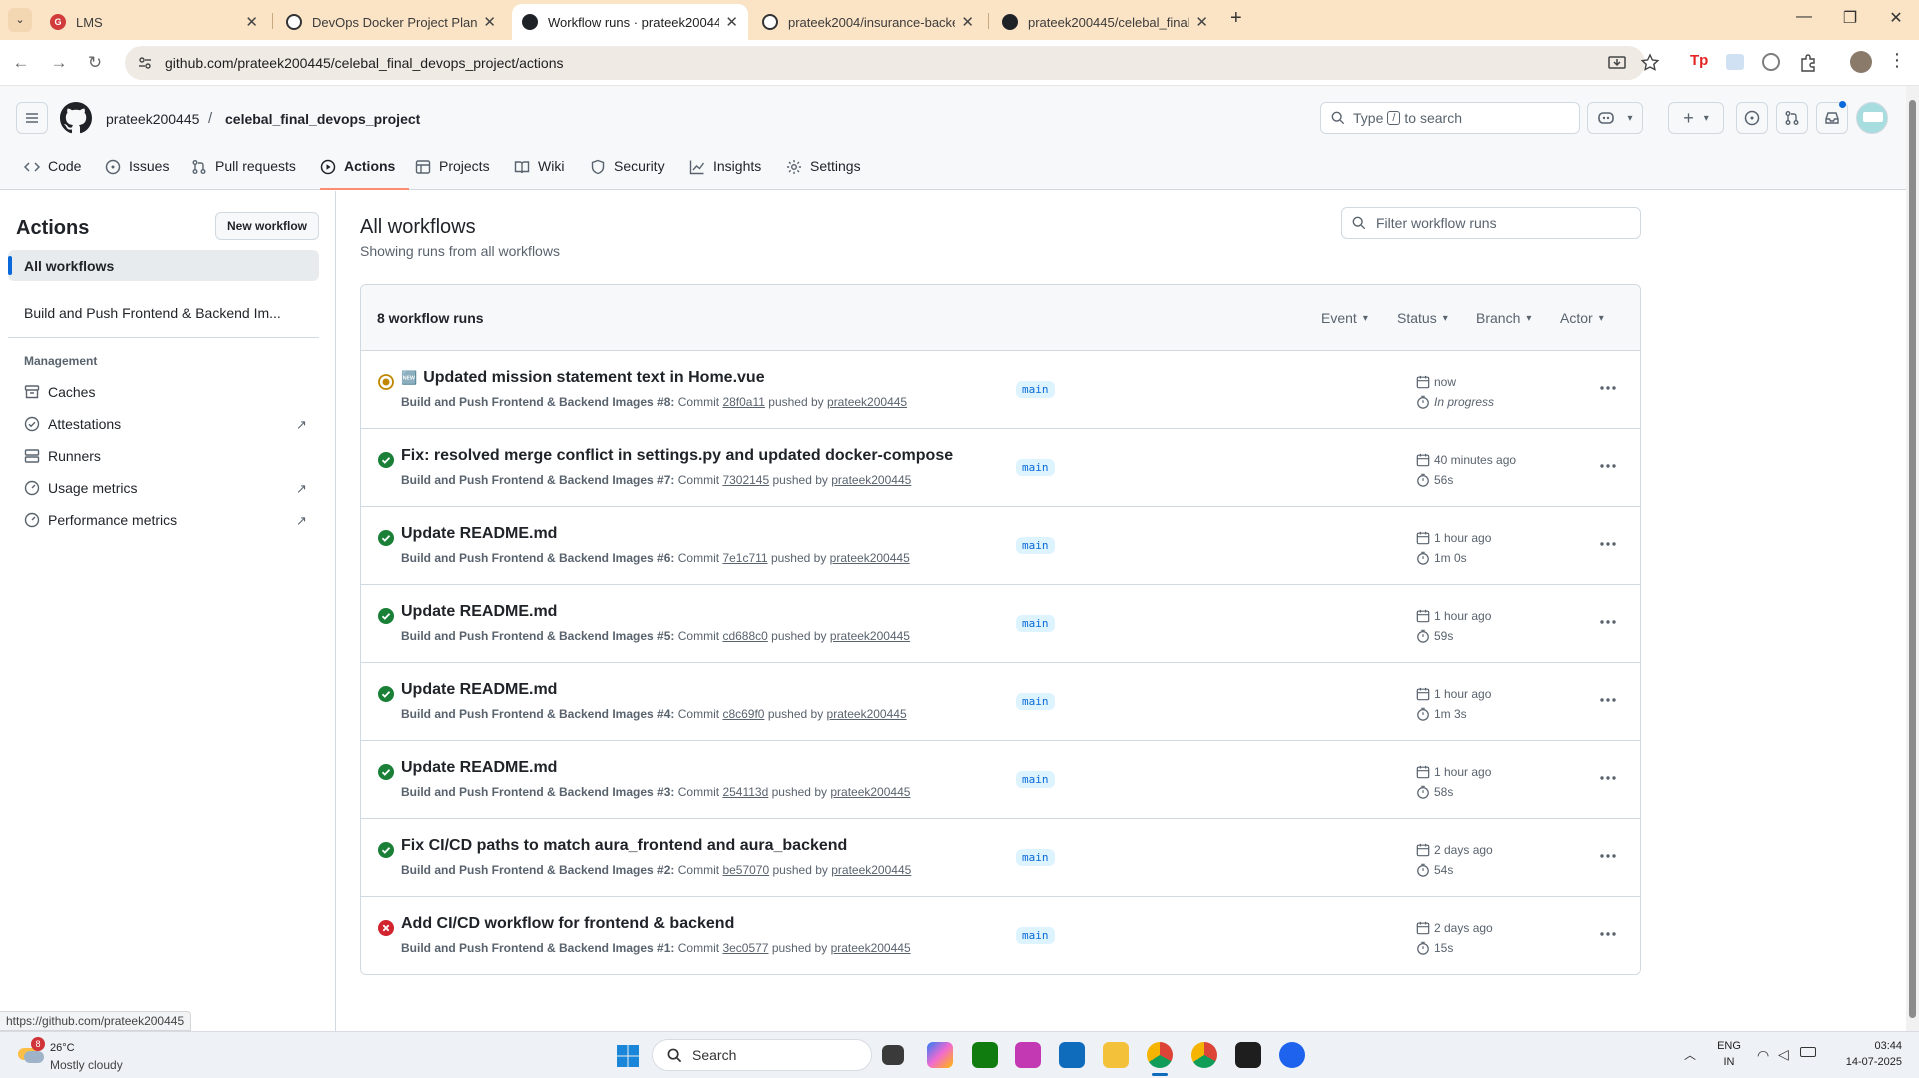 The width and height of the screenshot is (1919, 1078). I want to click on tab-wiki: Wiki, so click(539, 170).